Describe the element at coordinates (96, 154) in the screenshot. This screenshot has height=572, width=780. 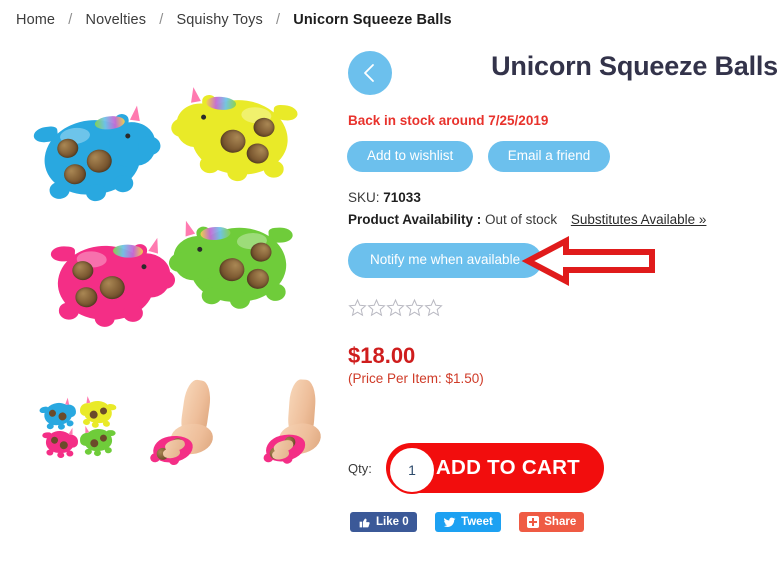
I see `unicorn-toy-blue` at that location.